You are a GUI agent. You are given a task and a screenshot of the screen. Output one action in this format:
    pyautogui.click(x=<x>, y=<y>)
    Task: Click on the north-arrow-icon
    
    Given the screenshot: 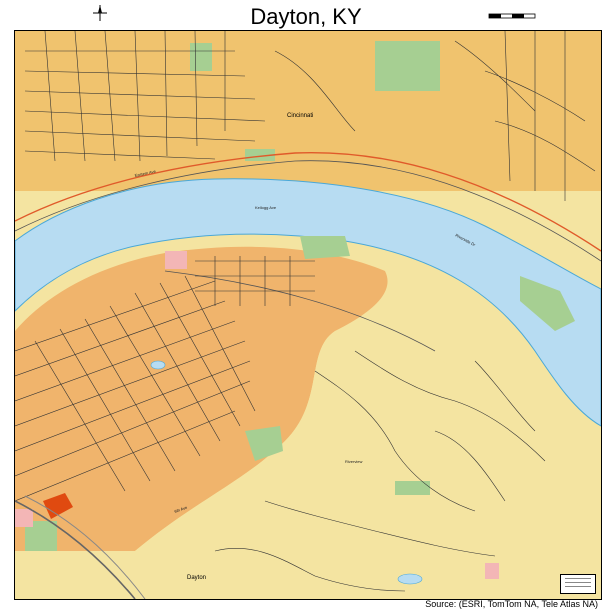 What is the action you would take?
    pyautogui.click(x=100, y=15)
    